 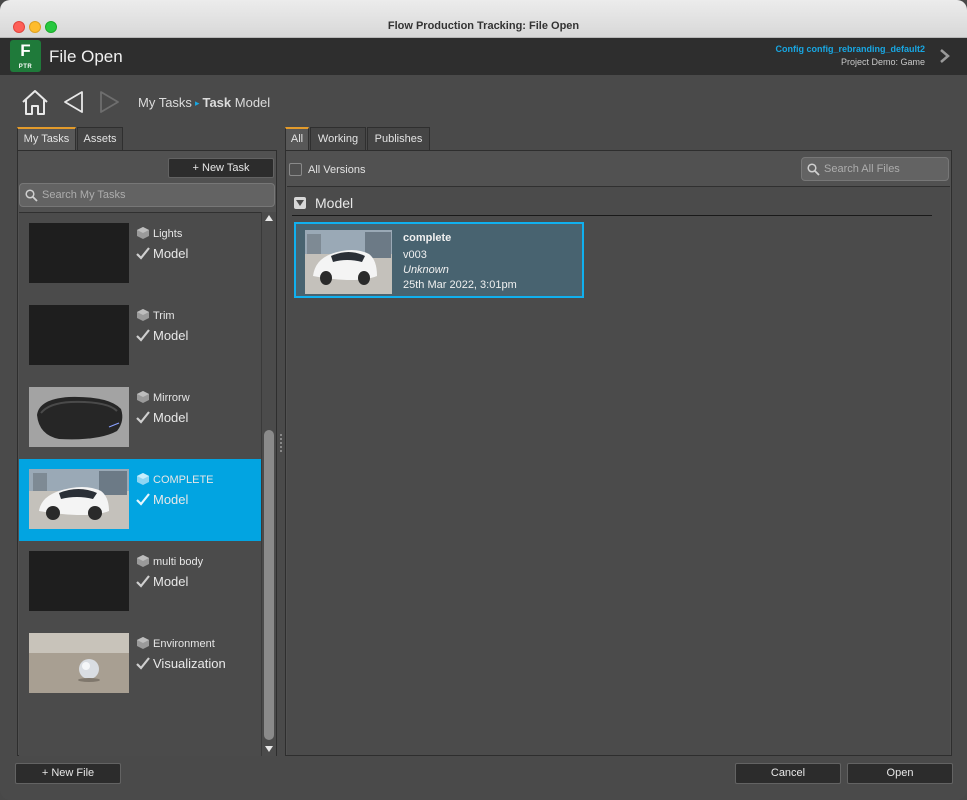 I want to click on task-entity-name: Trim, so click(x=164, y=316).